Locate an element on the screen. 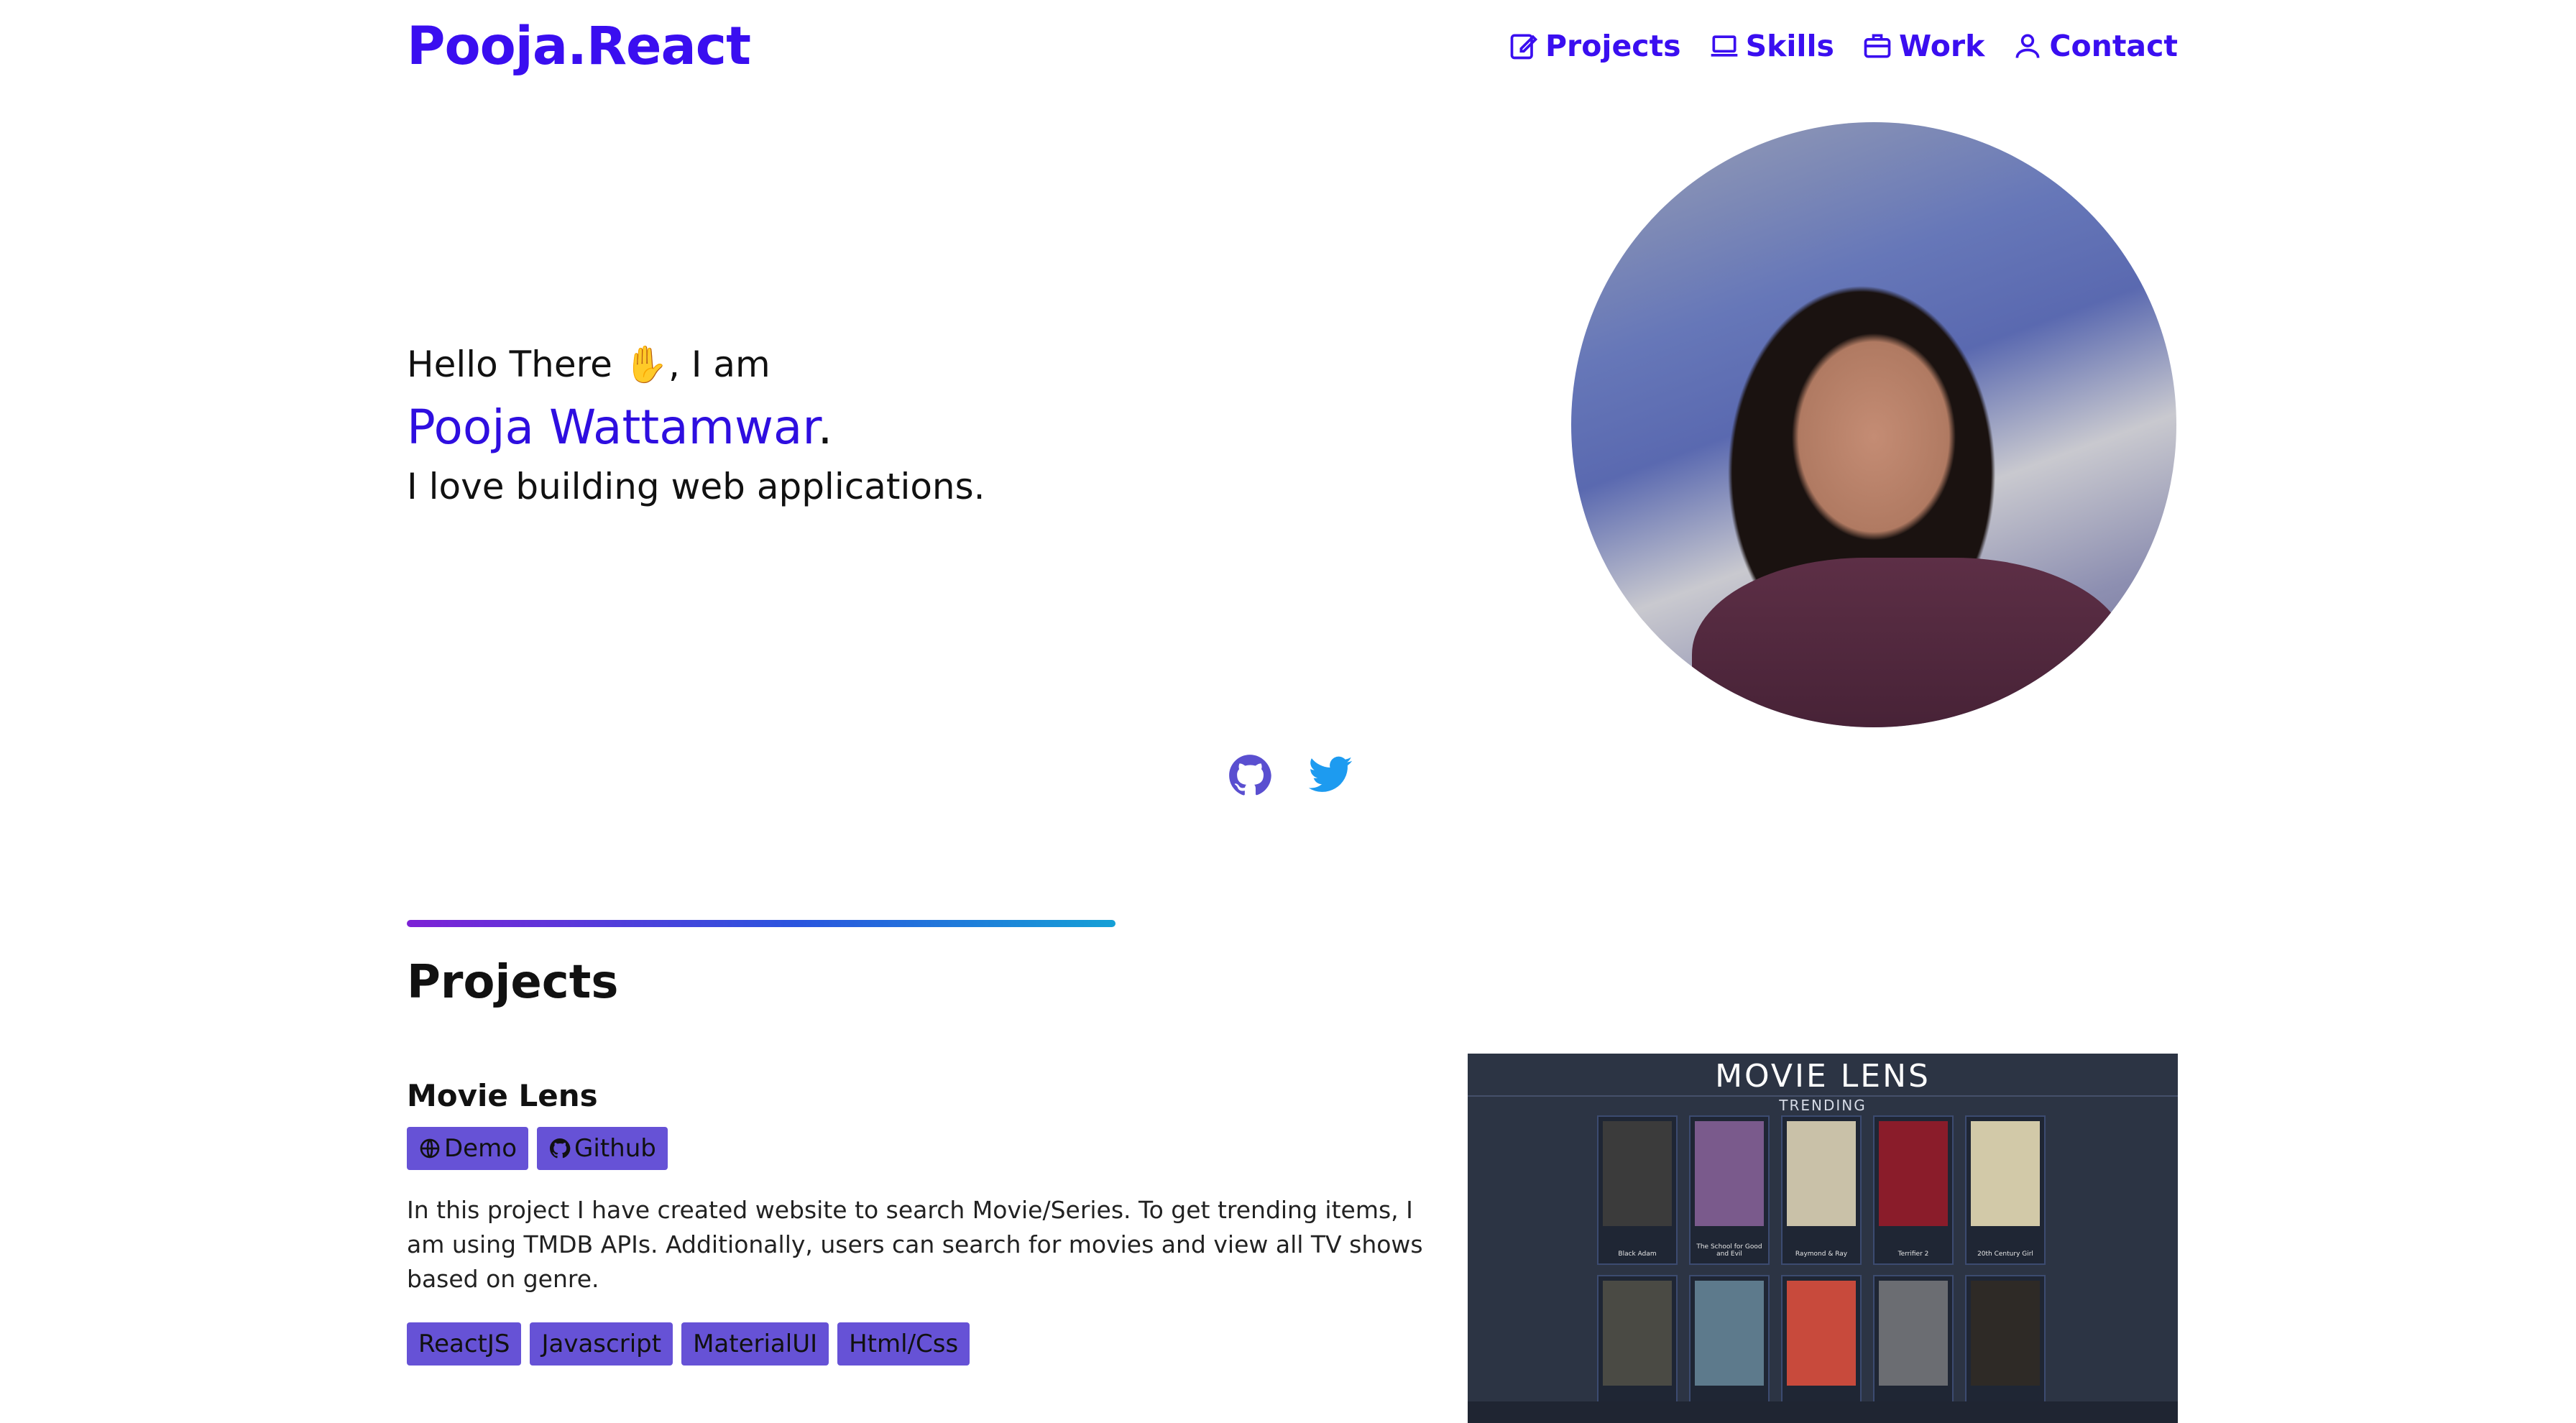  profile-photo-jacket is located at coordinates (1910, 642).